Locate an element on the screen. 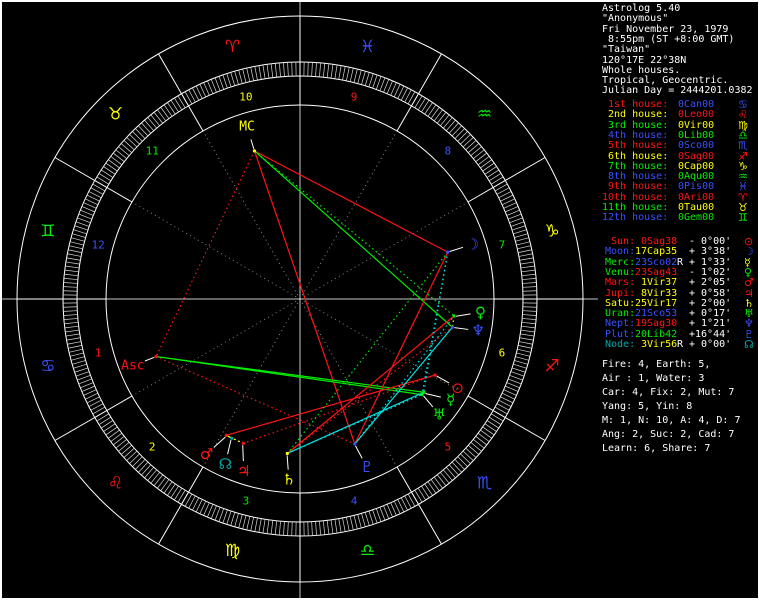  header-line: 120°17E 22°38N is located at coordinates (644, 60).